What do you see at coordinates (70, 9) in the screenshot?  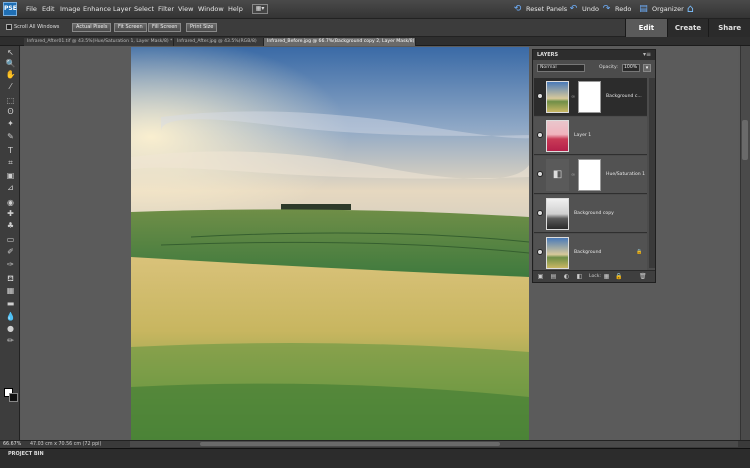 I see `menu-image: Image` at bounding box center [70, 9].